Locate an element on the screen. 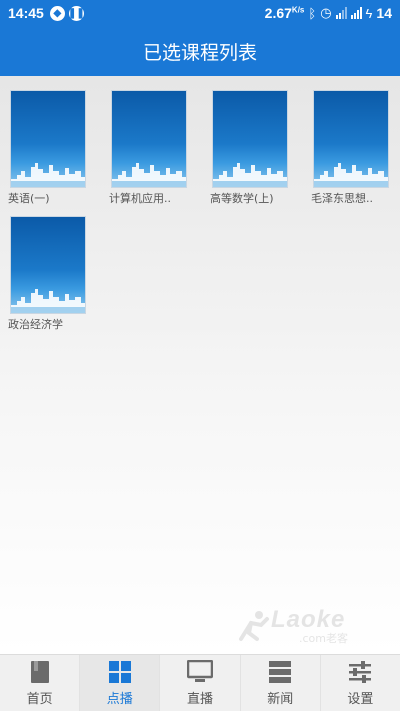 This screenshot has width=400, height=711. signal-icon is located at coordinates (356, 13).